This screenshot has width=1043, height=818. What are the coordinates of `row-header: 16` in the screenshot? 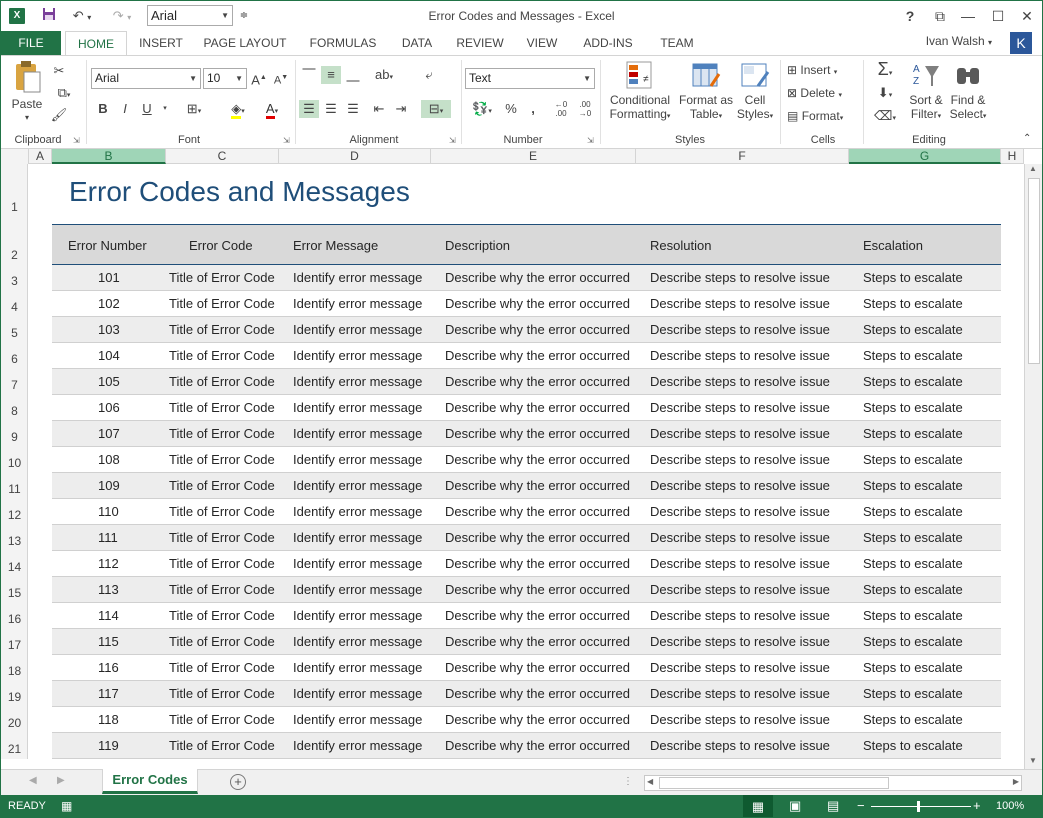 It's located at (14, 619).